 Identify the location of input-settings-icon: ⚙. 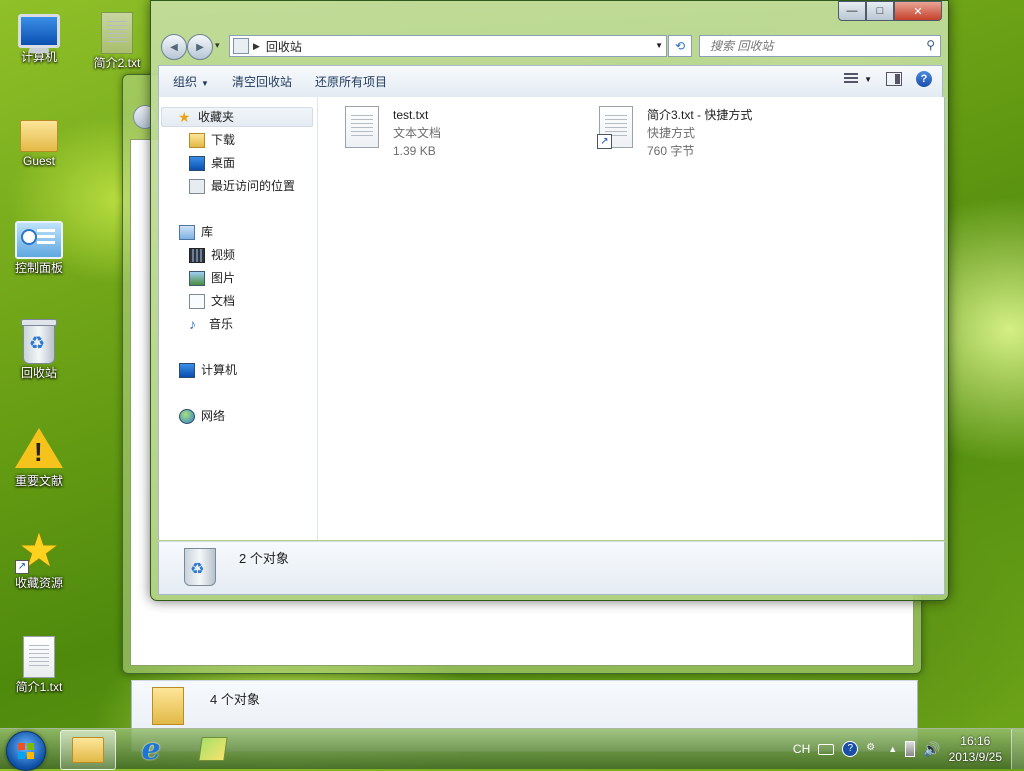
(873, 749).